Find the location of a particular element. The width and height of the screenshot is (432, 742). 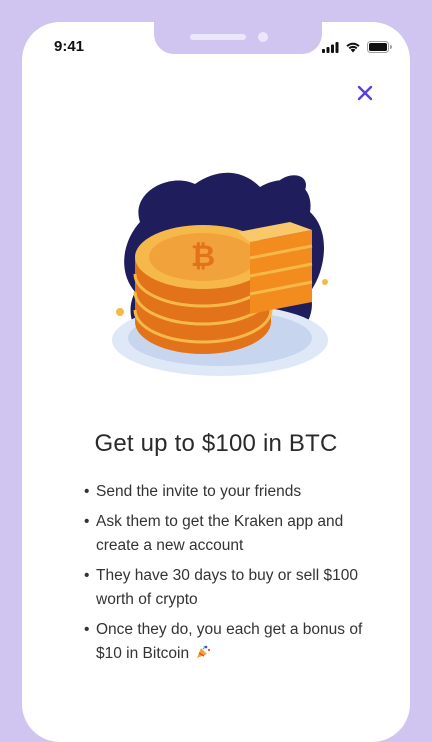

status-icons is located at coordinates (357, 49).